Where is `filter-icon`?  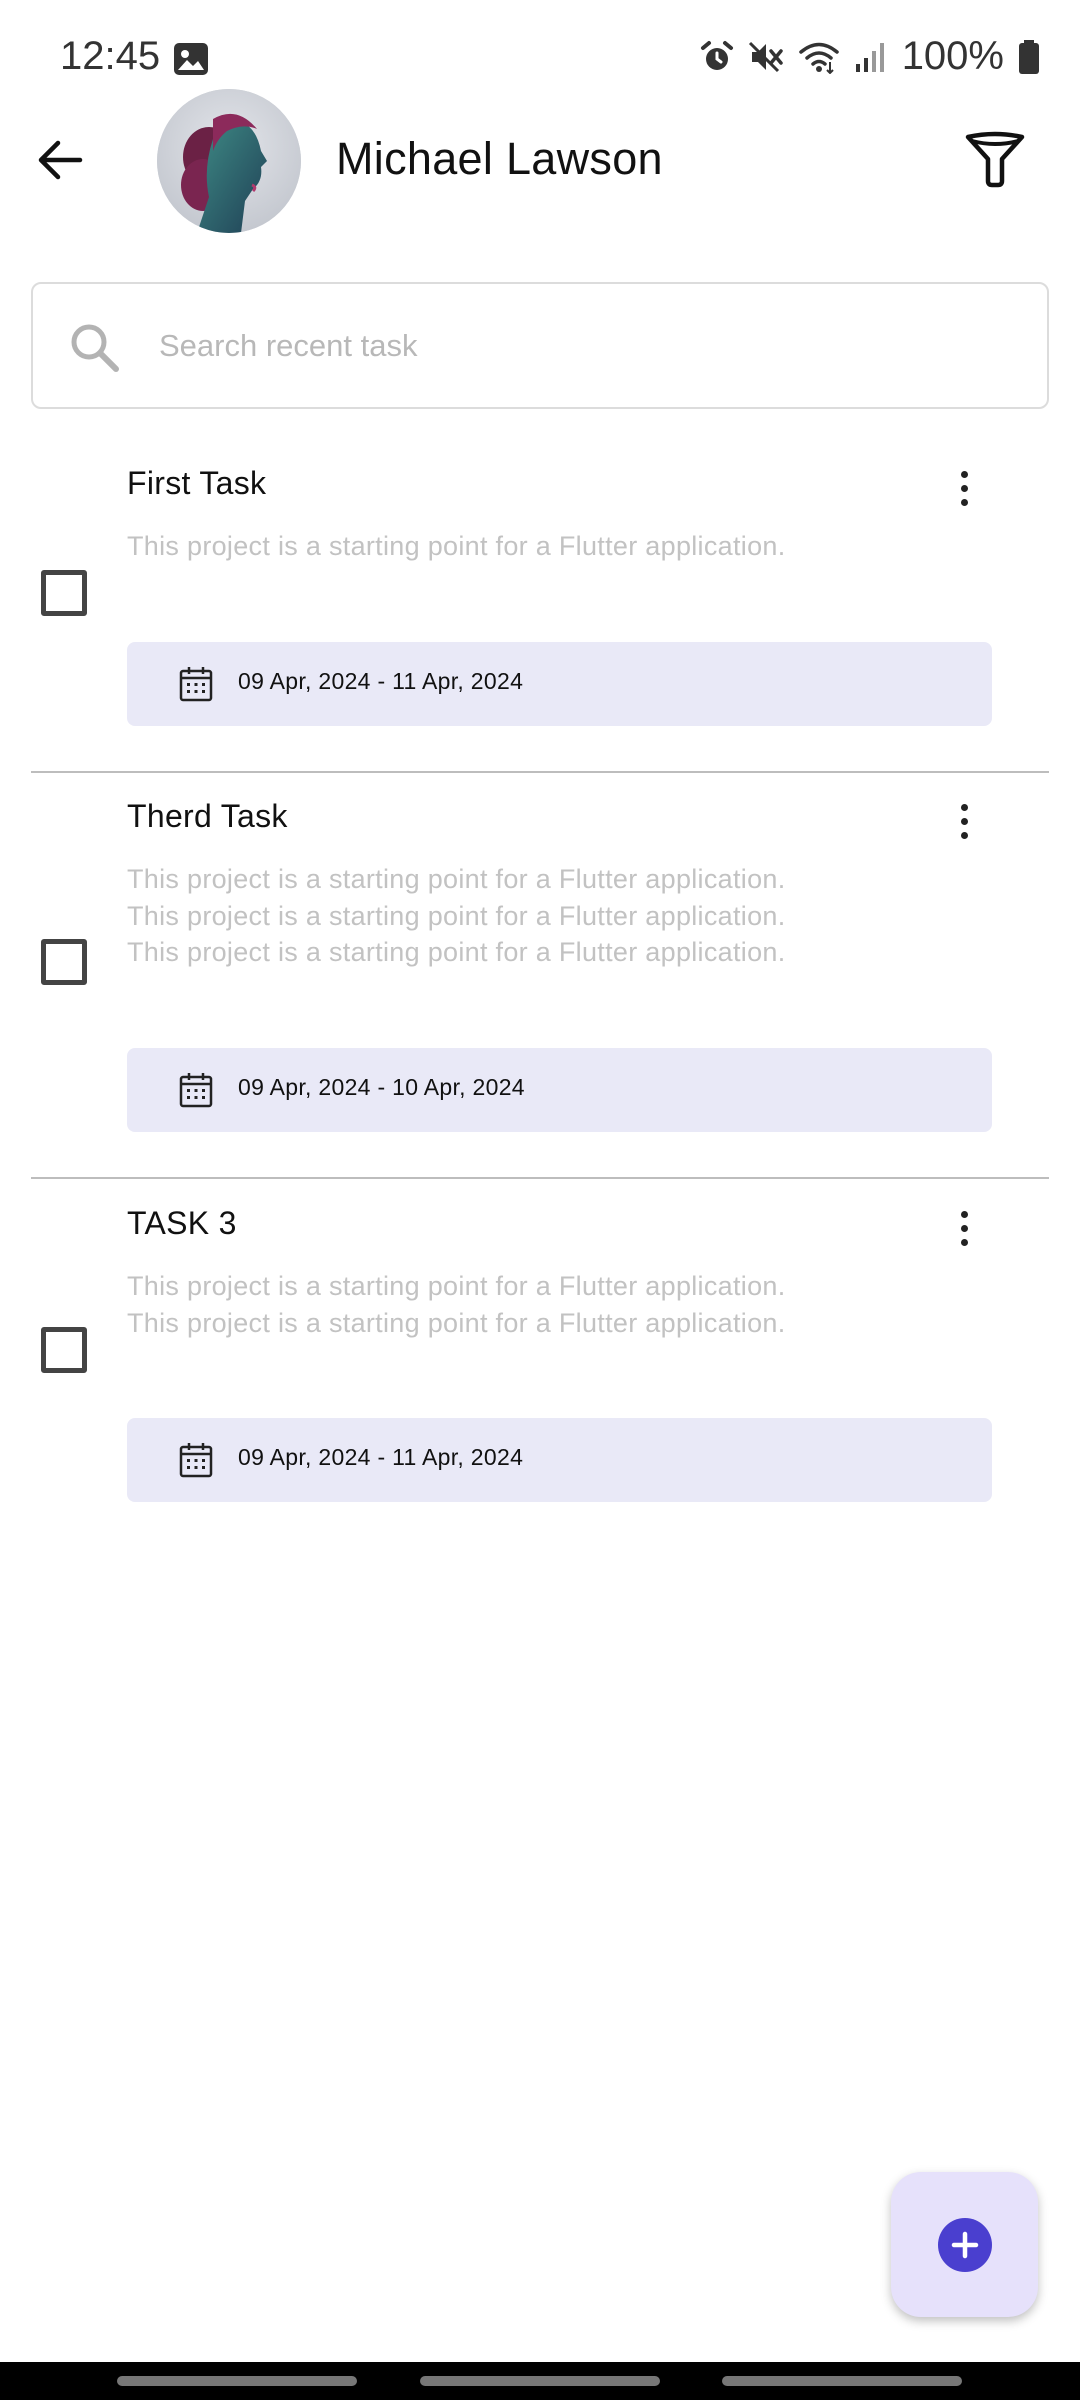 filter-icon is located at coordinates (995, 159).